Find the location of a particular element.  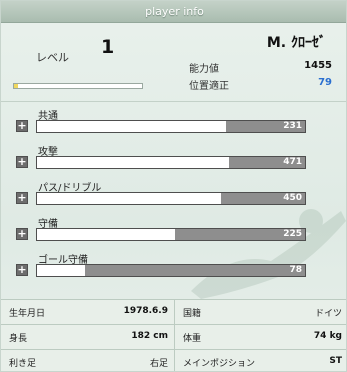

position-fit-label: 位置適正 is located at coordinates (209, 86).